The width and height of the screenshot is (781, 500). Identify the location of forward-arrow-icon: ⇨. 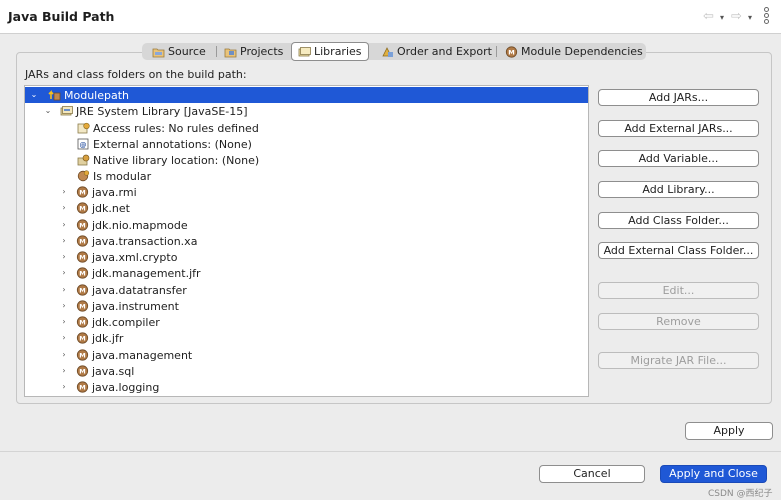
(736, 16).